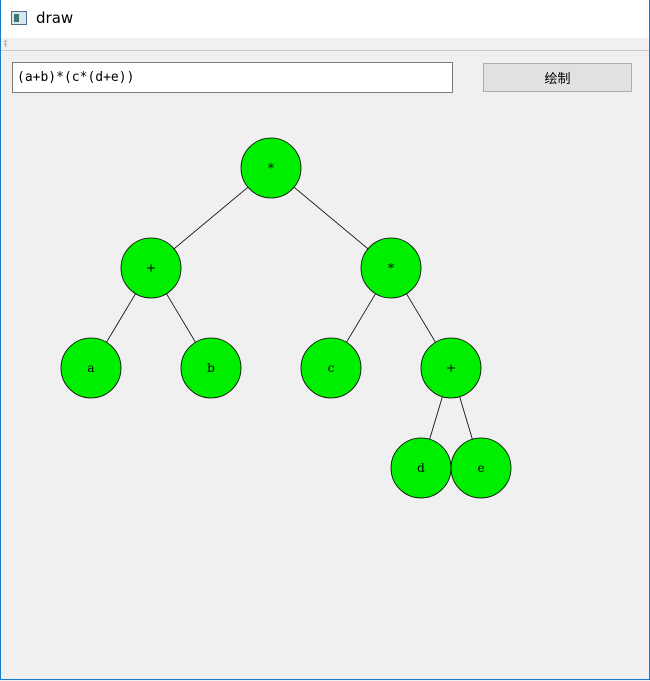  What do you see at coordinates (55, 18) in the screenshot?
I see `window-title: draw` at bounding box center [55, 18].